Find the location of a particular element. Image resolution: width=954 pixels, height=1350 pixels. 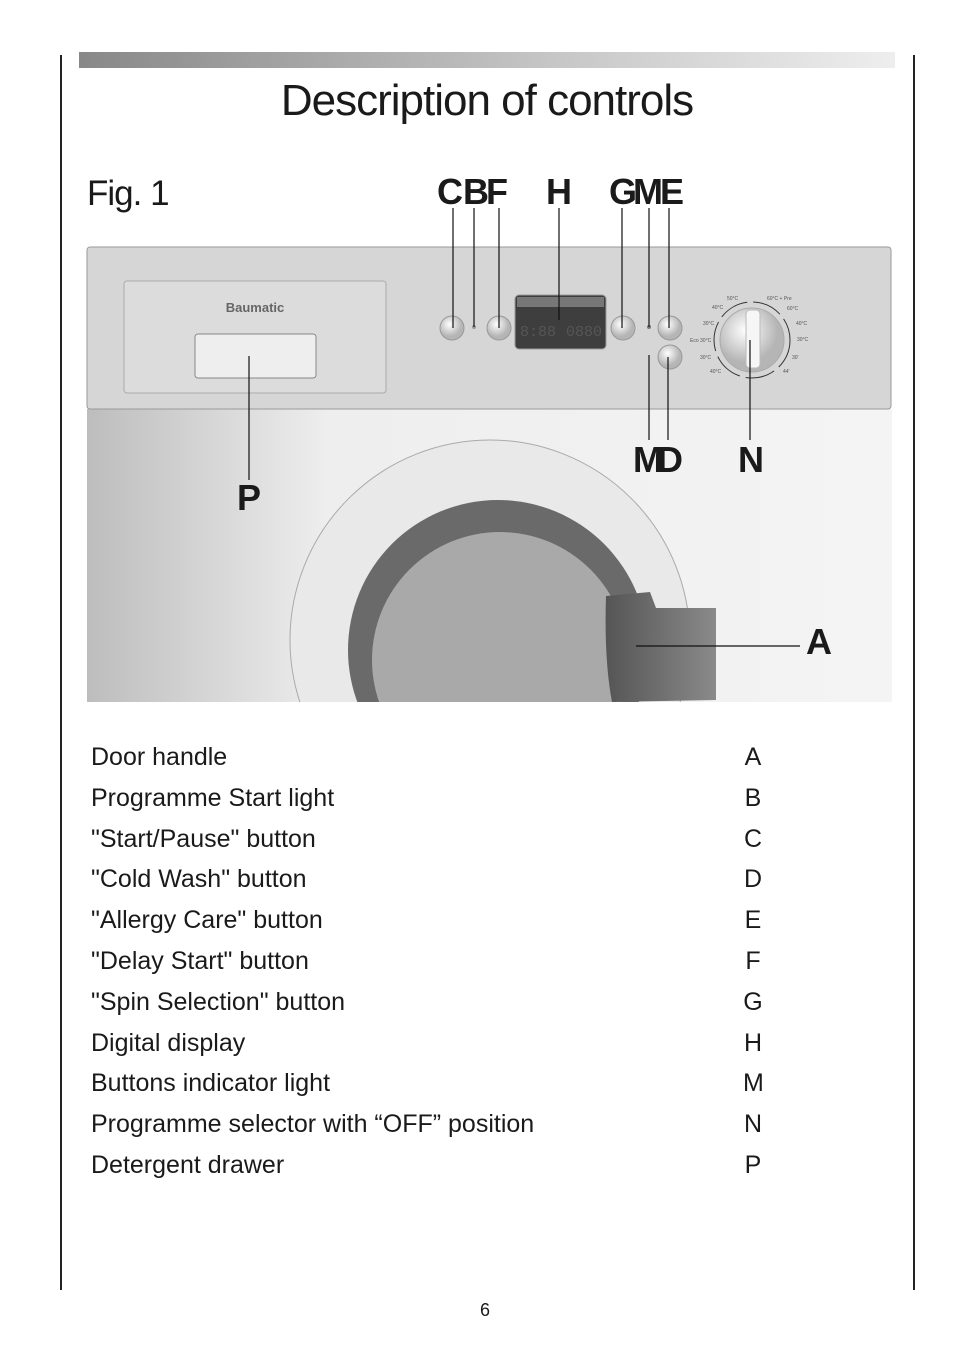

svg-text: 44' is located at coordinates (786, 372).